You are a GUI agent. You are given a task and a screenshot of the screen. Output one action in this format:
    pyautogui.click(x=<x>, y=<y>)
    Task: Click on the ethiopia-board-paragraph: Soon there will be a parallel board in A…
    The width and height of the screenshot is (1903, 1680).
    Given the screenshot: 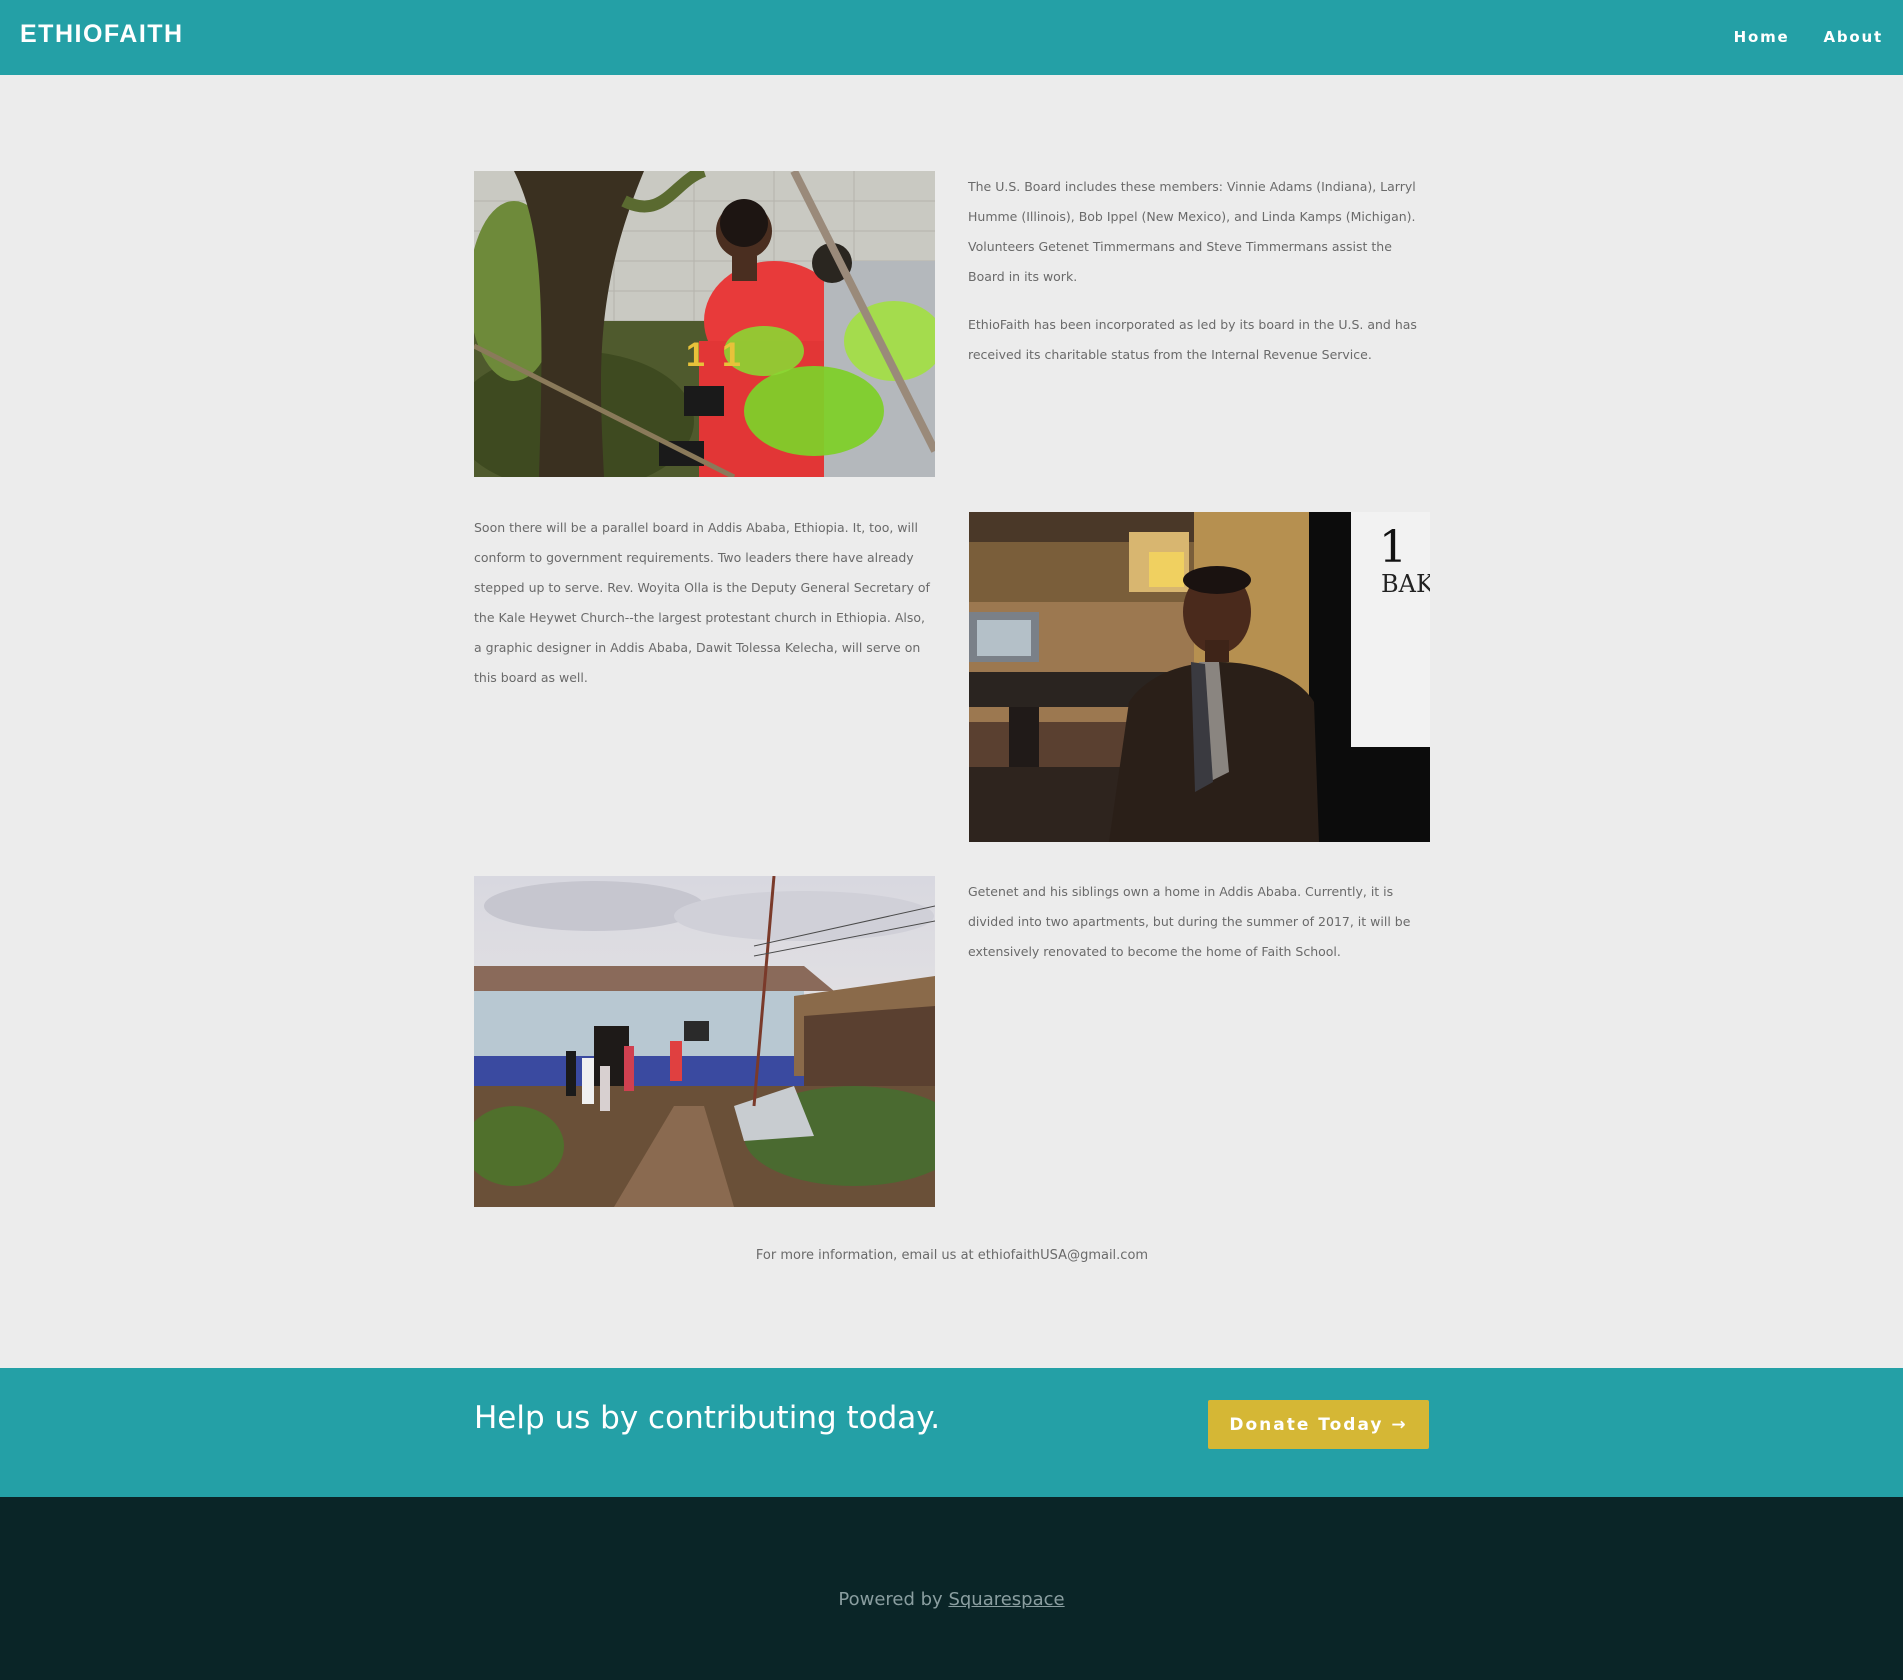 What is the action you would take?
    pyautogui.click(x=702, y=602)
    